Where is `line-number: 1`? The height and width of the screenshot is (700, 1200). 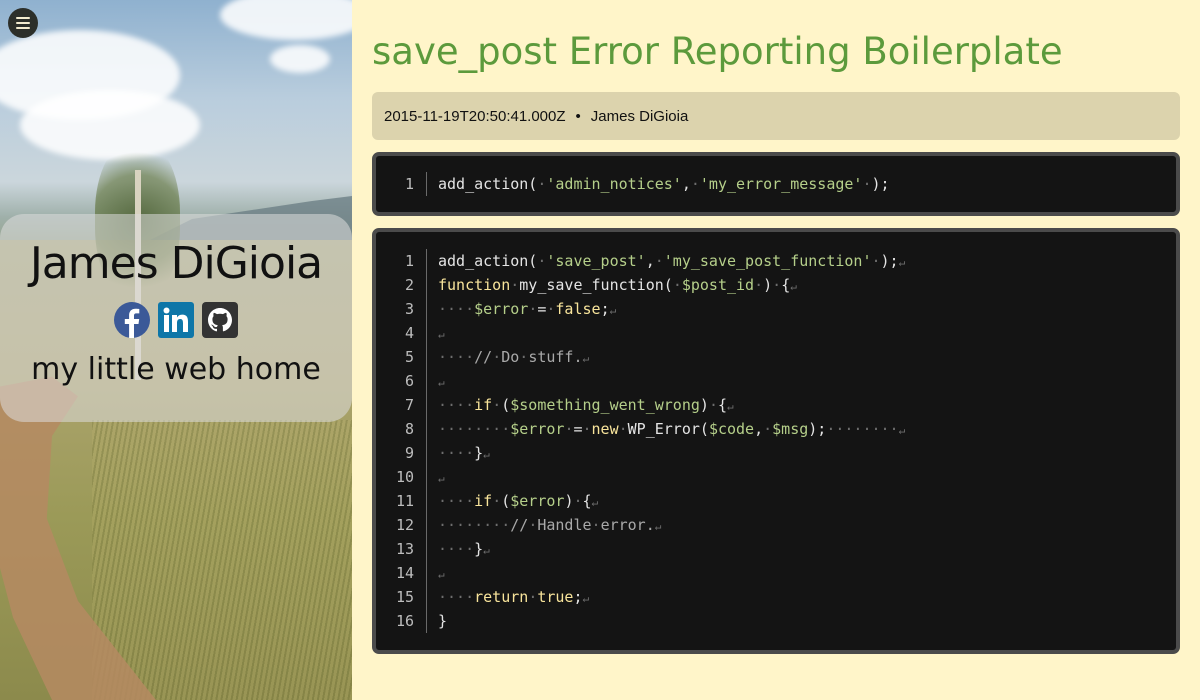 line-number: 1 is located at coordinates (401, 184).